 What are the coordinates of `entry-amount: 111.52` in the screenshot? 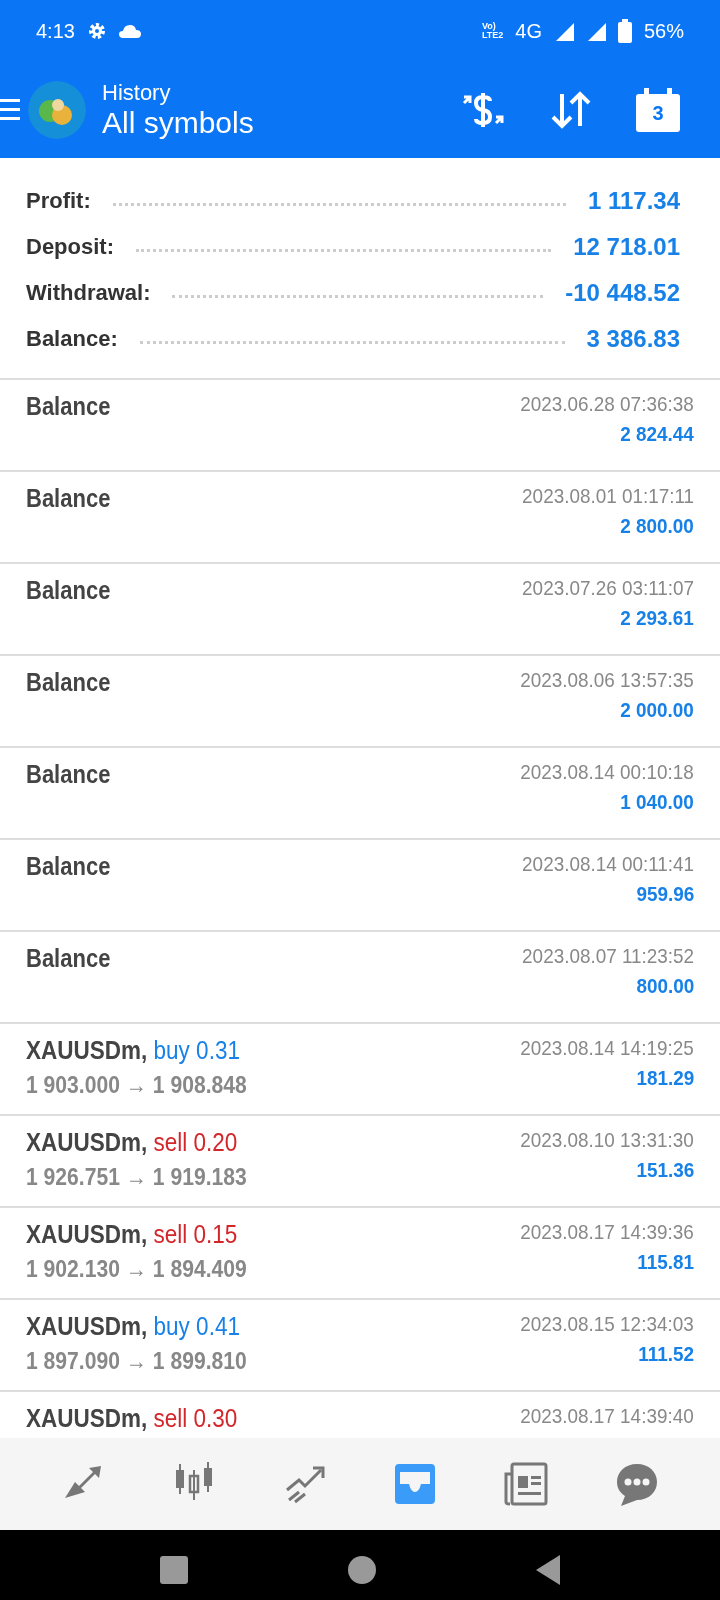 It's located at (666, 1354).